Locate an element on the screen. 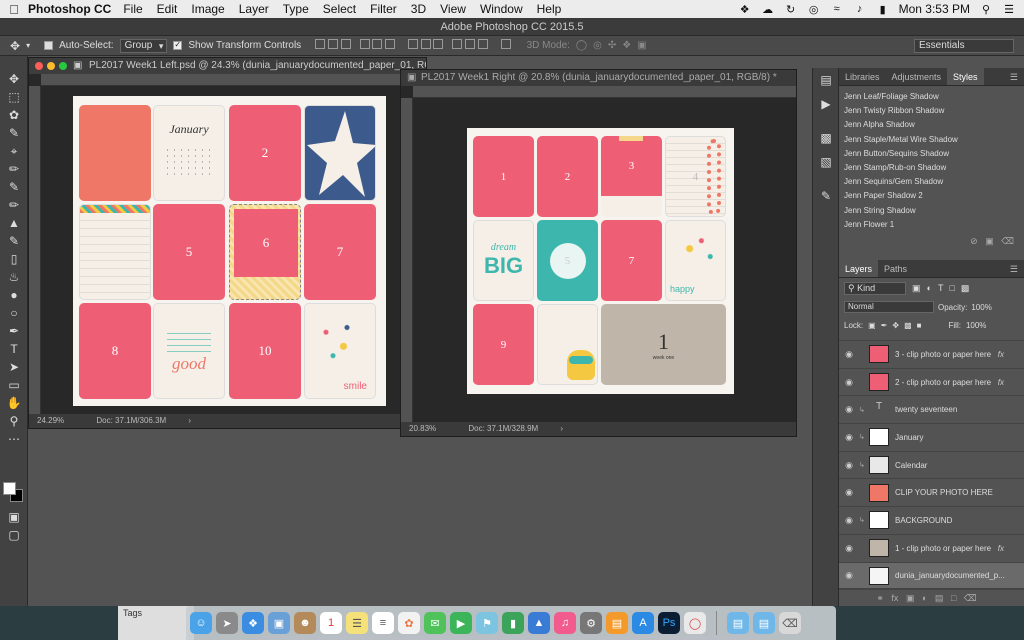 This screenshot has width=1024, height=640. quick-select-tool-icon: ✎ is located at coordinates (14, 133).